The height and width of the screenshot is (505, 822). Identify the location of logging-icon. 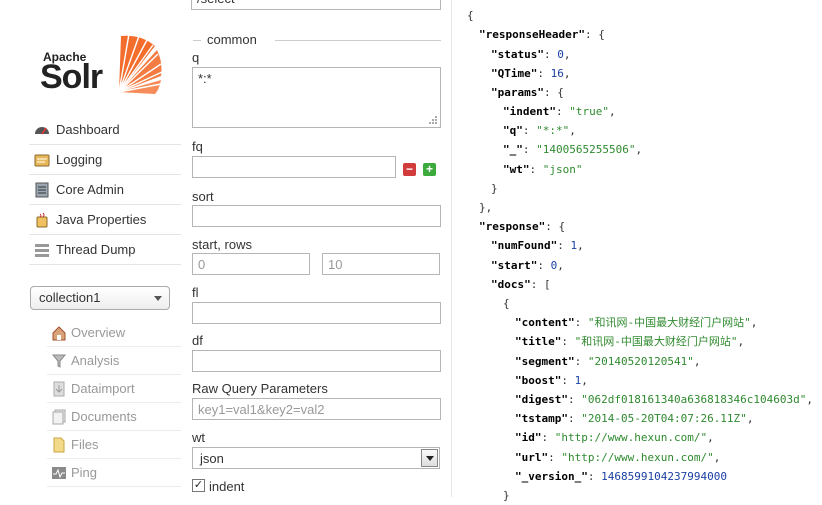
(42, 160).